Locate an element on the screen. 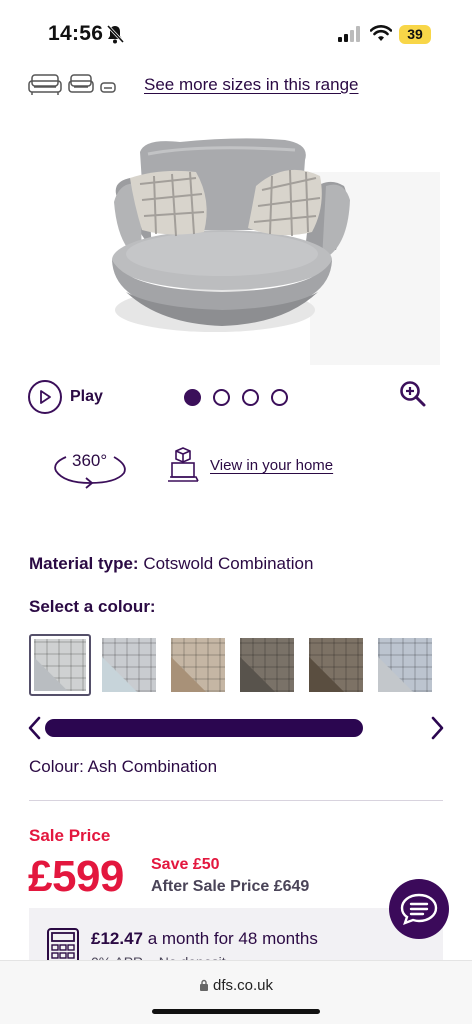 Image resolution: width=472 pixels, height=1024 pixels. bell-off-icon is located at coordinates (115, 34).